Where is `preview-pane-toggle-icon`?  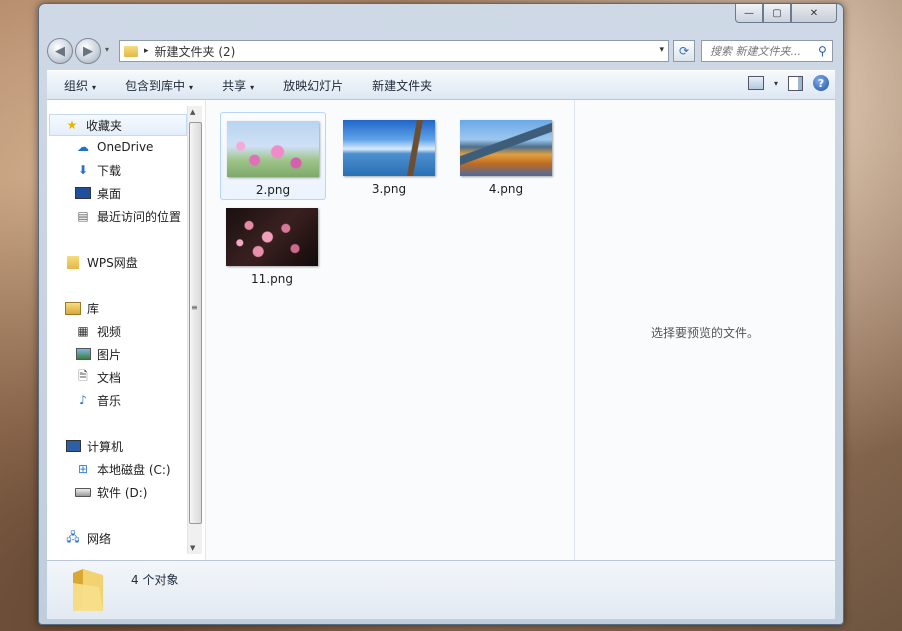
preview-pane-toggle-icon is located at coordinates (795, 83).